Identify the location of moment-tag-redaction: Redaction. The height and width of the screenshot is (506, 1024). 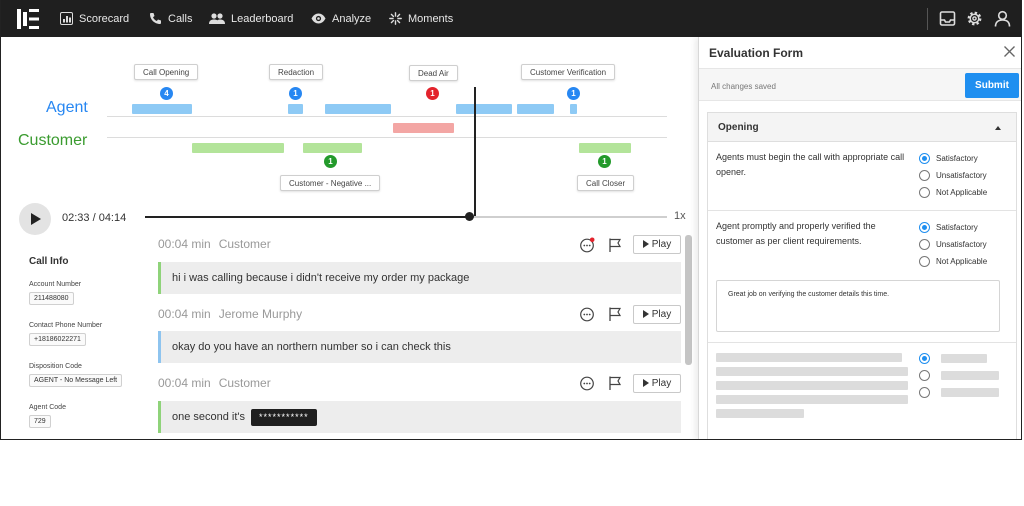
(296, 72).